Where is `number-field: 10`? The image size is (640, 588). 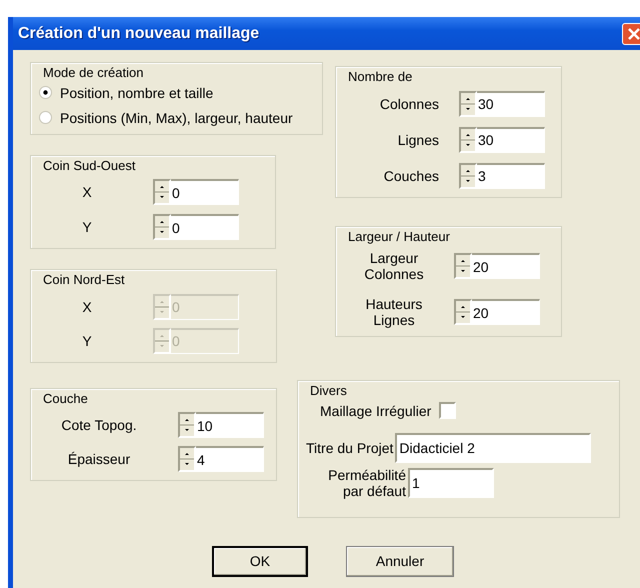
number-field: 10 is located at coordinates (230, 425).